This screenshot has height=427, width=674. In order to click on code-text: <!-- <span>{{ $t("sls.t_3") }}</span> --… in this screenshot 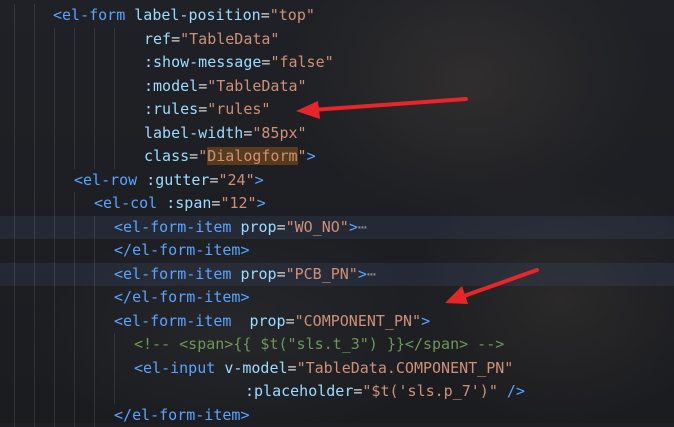, I will do `click(319, 345)`.